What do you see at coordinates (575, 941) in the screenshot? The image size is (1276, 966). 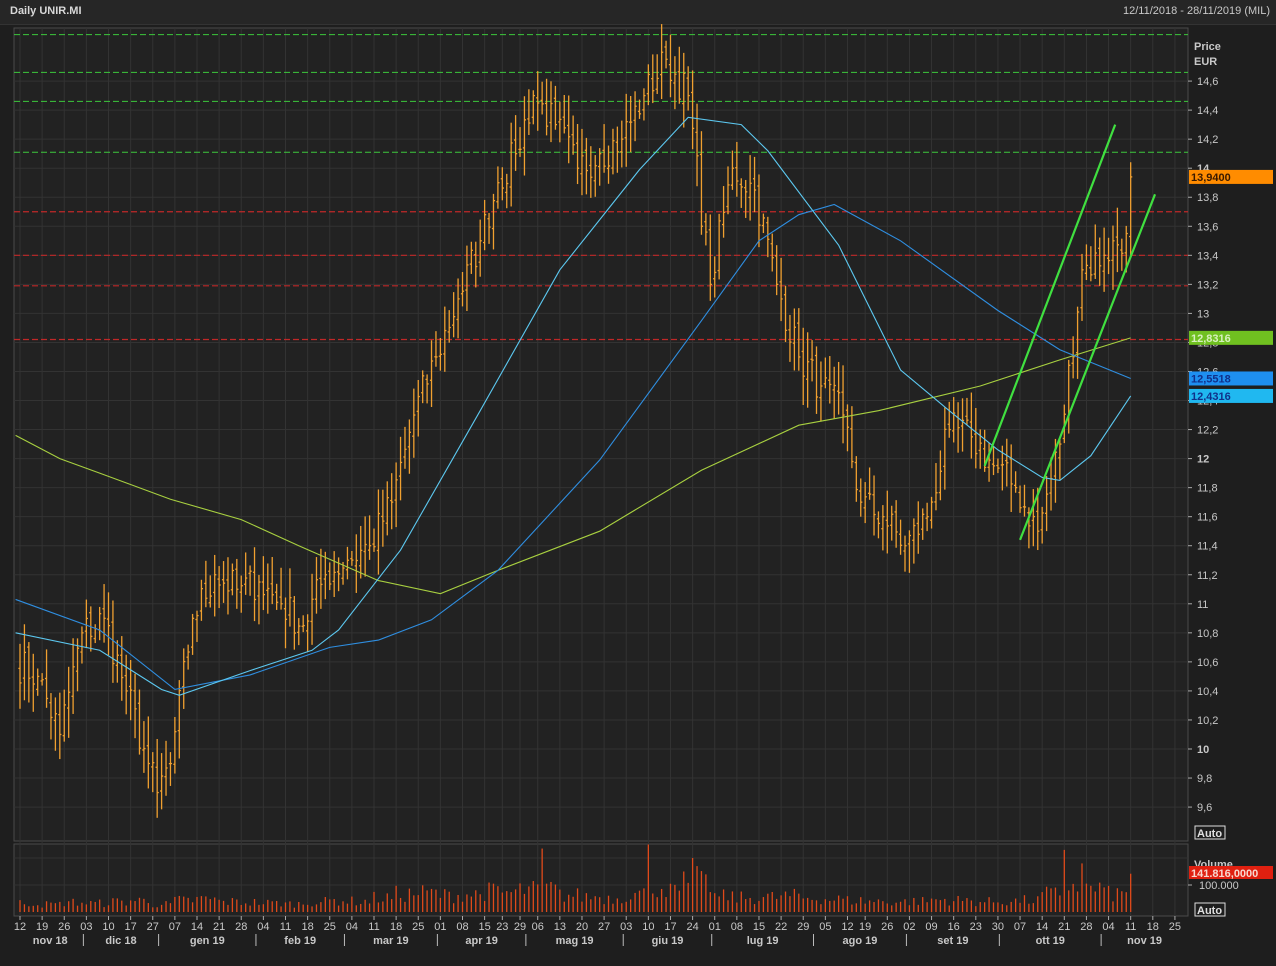 I see `month-label: mag 19` at bounding box center [575, 941].